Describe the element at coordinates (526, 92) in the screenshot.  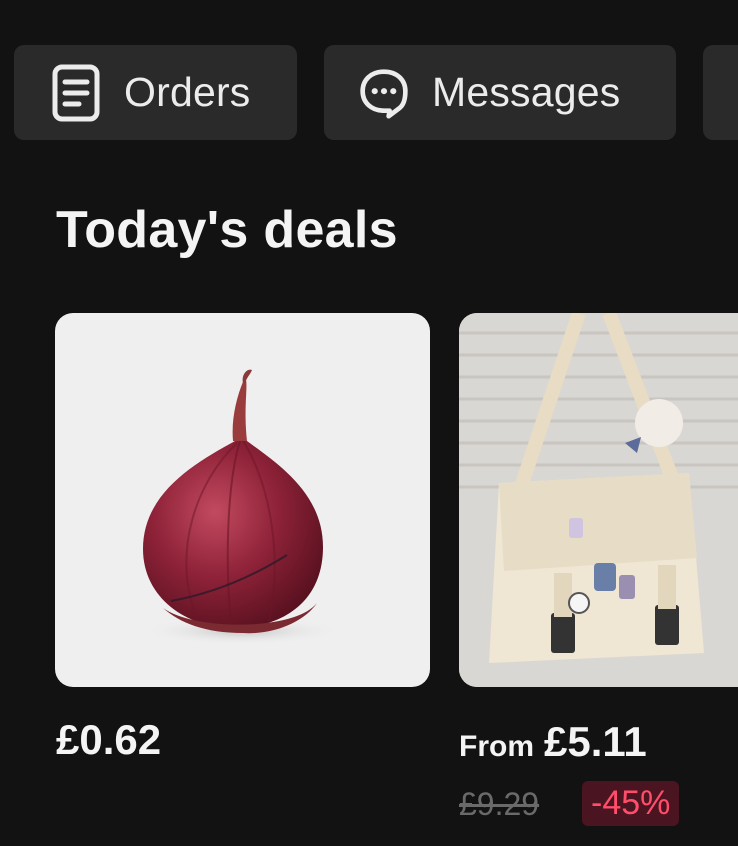
I see `messages-label: Messages` at that location.